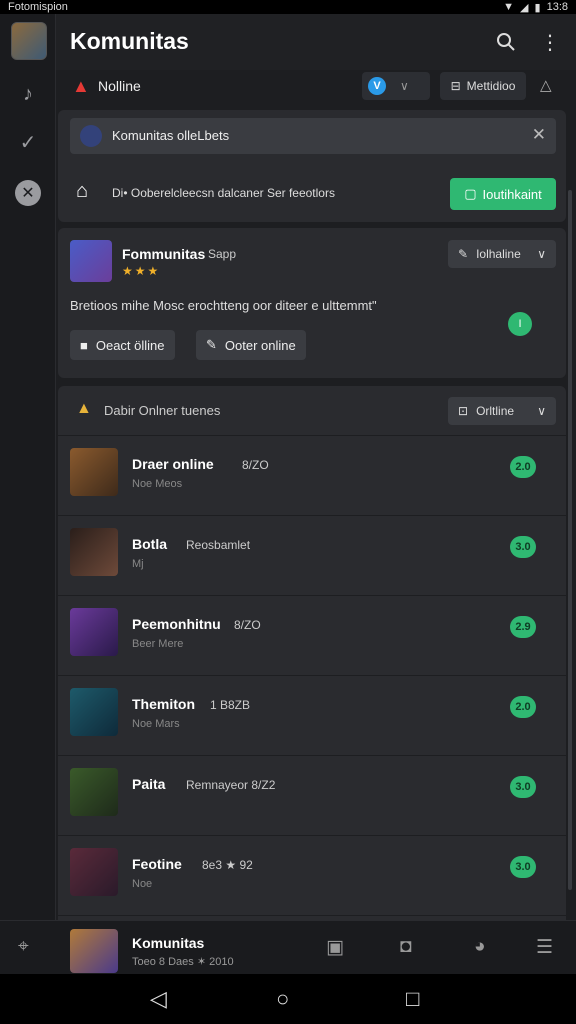 The width and height of the screenshot is (576, 1024). What do you see at coordinates (520, 324) in the screenshot?
I see `online-badge: I` at bounding box center [520, 324].